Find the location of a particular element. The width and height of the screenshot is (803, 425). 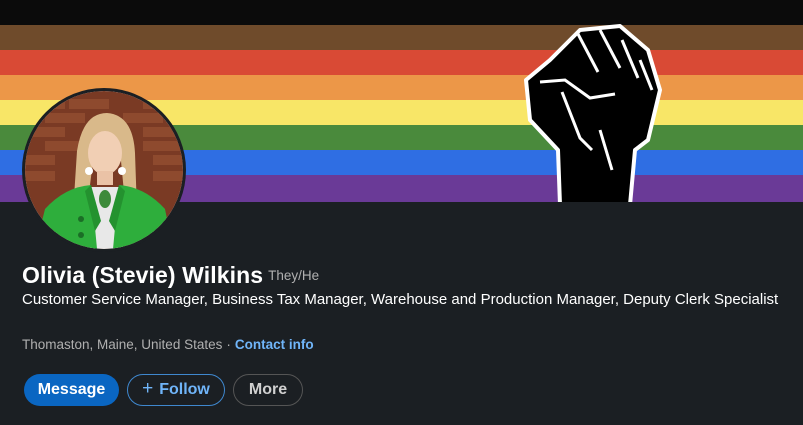

message-button-label: Message is located at coordinates (71, 389).